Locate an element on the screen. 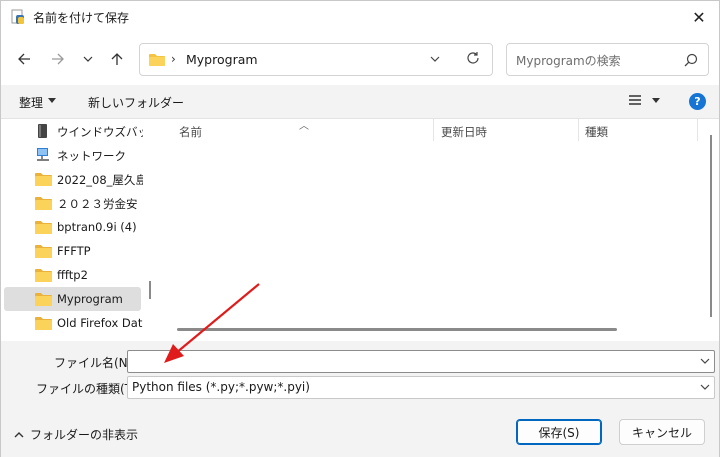 The image size is (720, 457). new-folder-button: 新しいフォルダー is located at coordinates (136, 102).